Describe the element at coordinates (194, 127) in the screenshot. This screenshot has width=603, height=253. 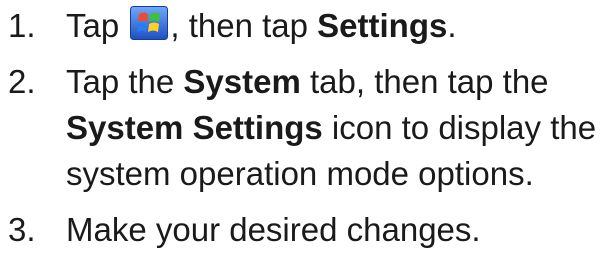
I see `system-settings-label: System Settings` at that location.